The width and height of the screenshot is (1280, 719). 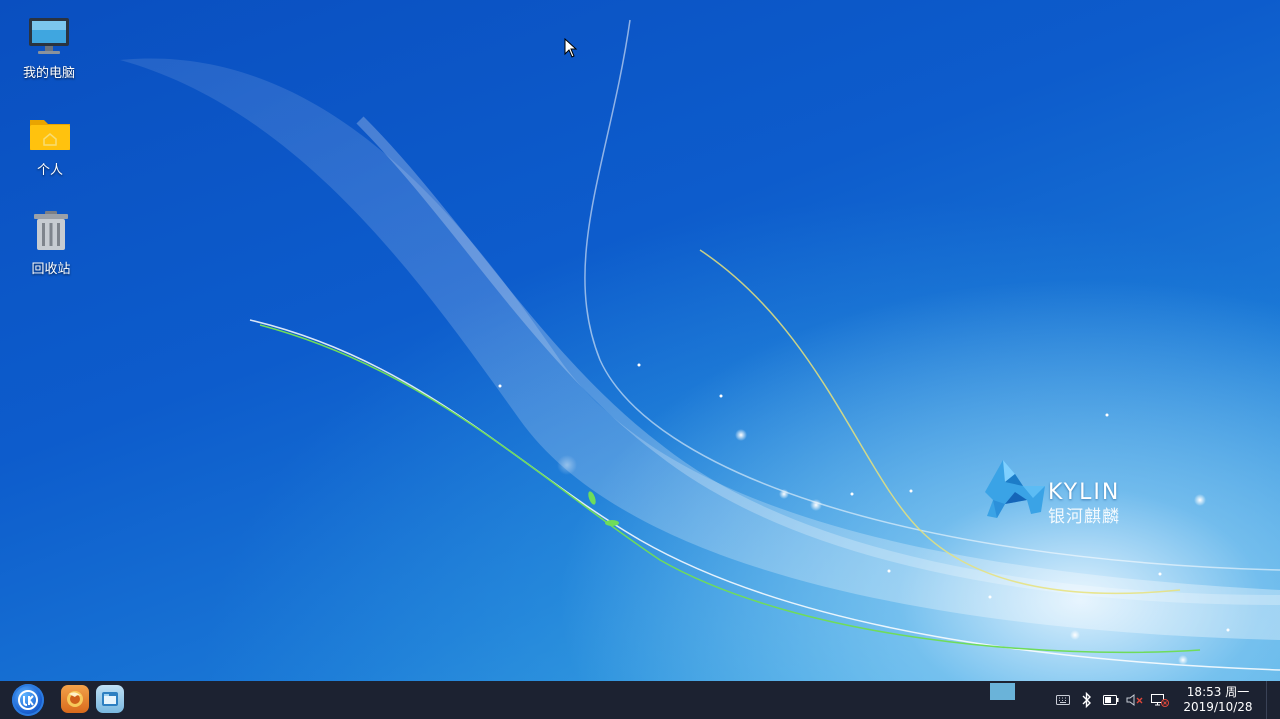 I want to click on desktop-icon-trash: 回收站, so click(x=51, y=243).